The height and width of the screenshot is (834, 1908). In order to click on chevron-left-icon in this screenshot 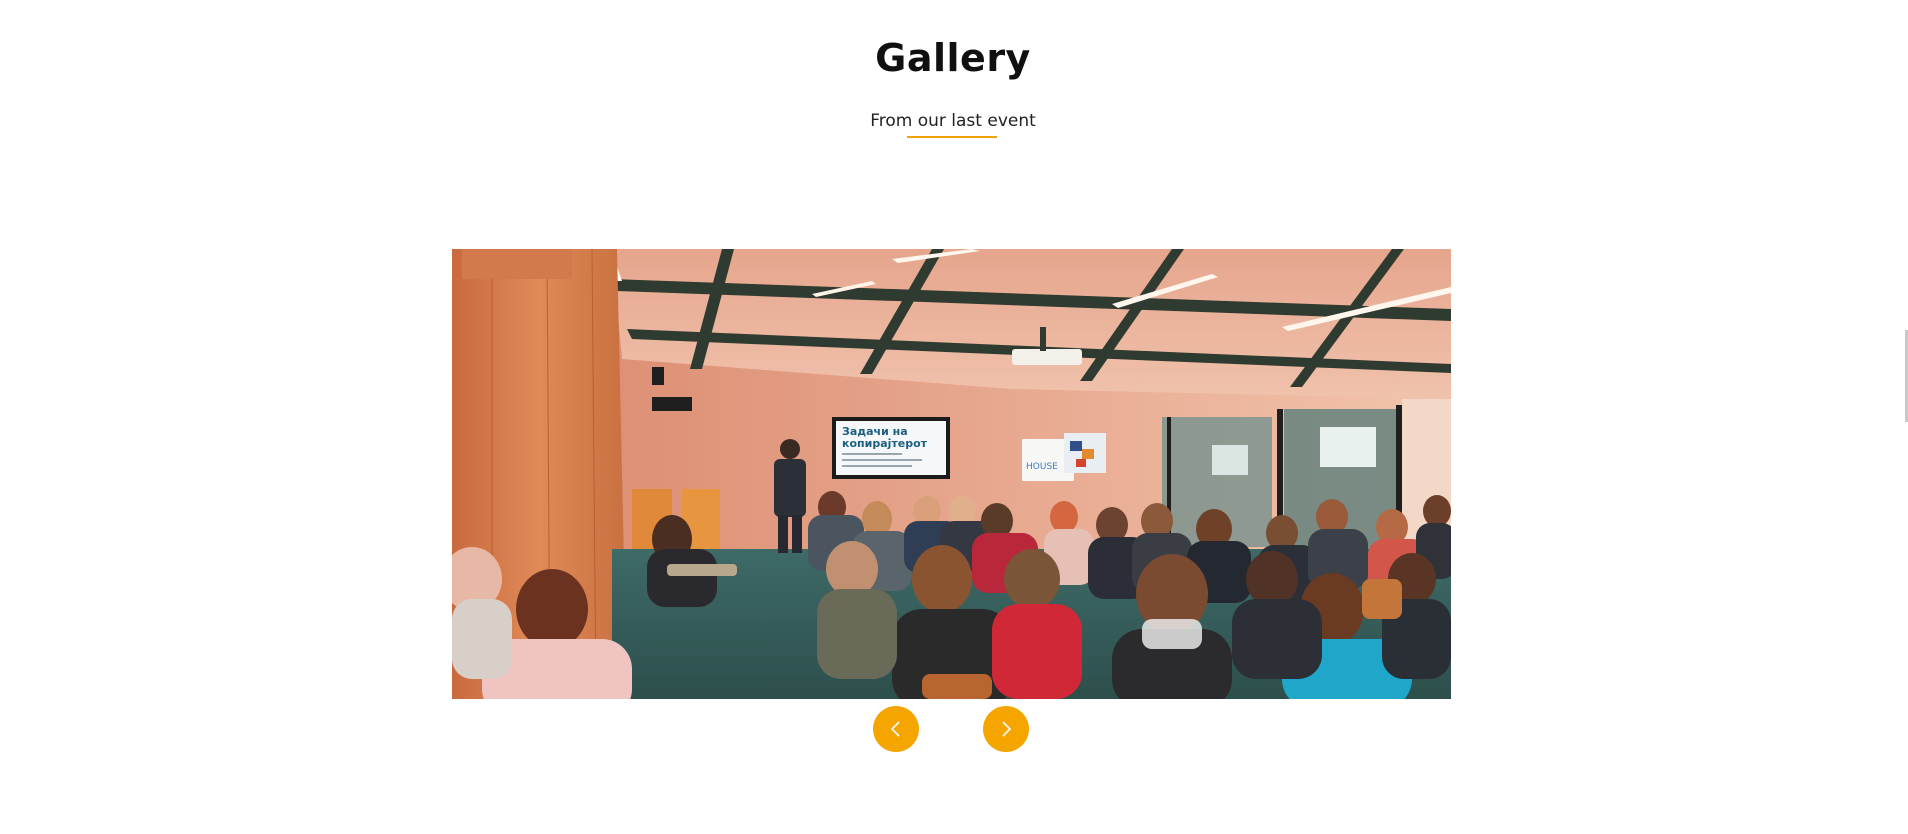, I will do `click(896, 729)`.